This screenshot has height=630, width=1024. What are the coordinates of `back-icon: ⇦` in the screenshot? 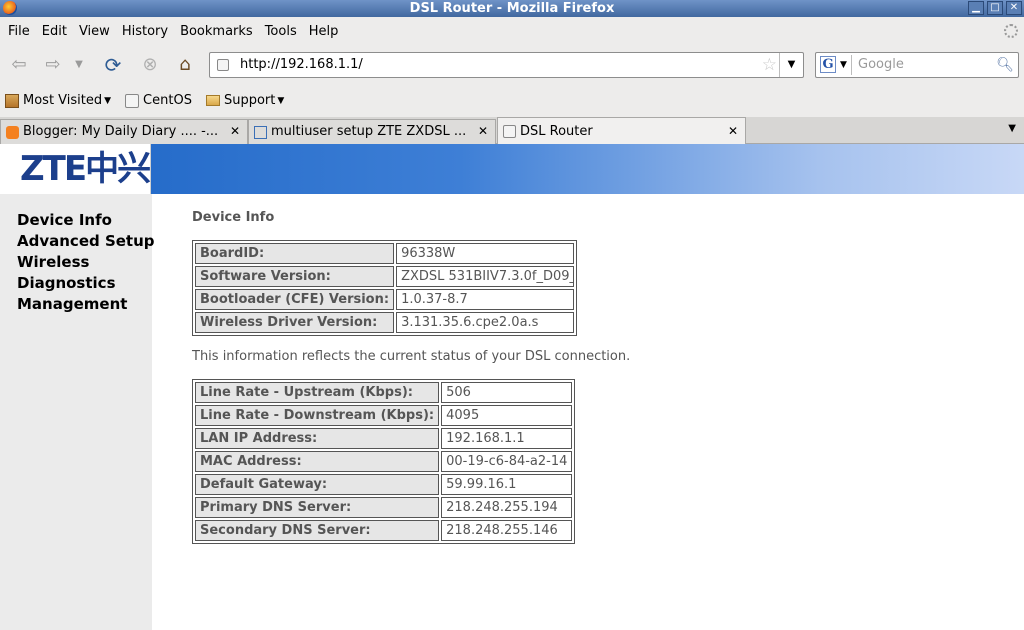 It's located at (19, 64).